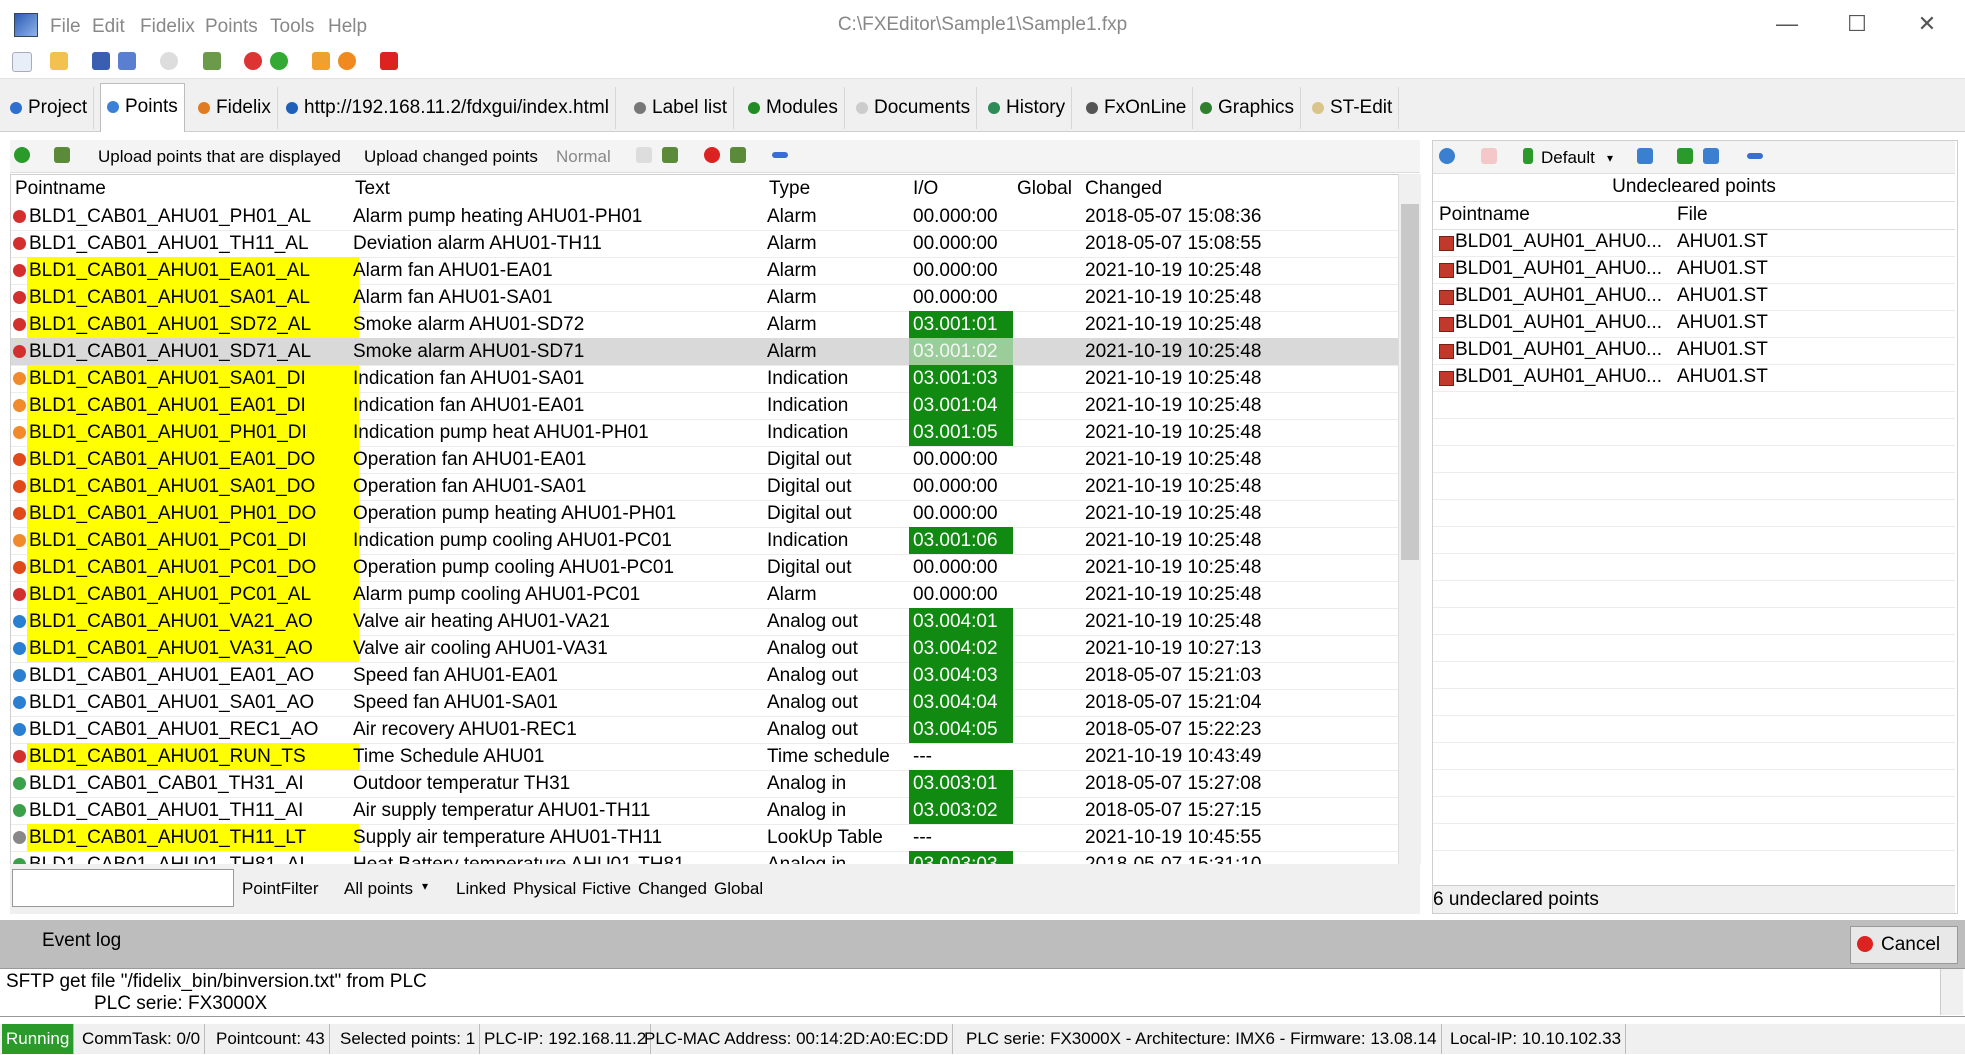  Describe the element at coordinates (1927, 24) in the screenshot. I see `close-button: ✕` at that location.